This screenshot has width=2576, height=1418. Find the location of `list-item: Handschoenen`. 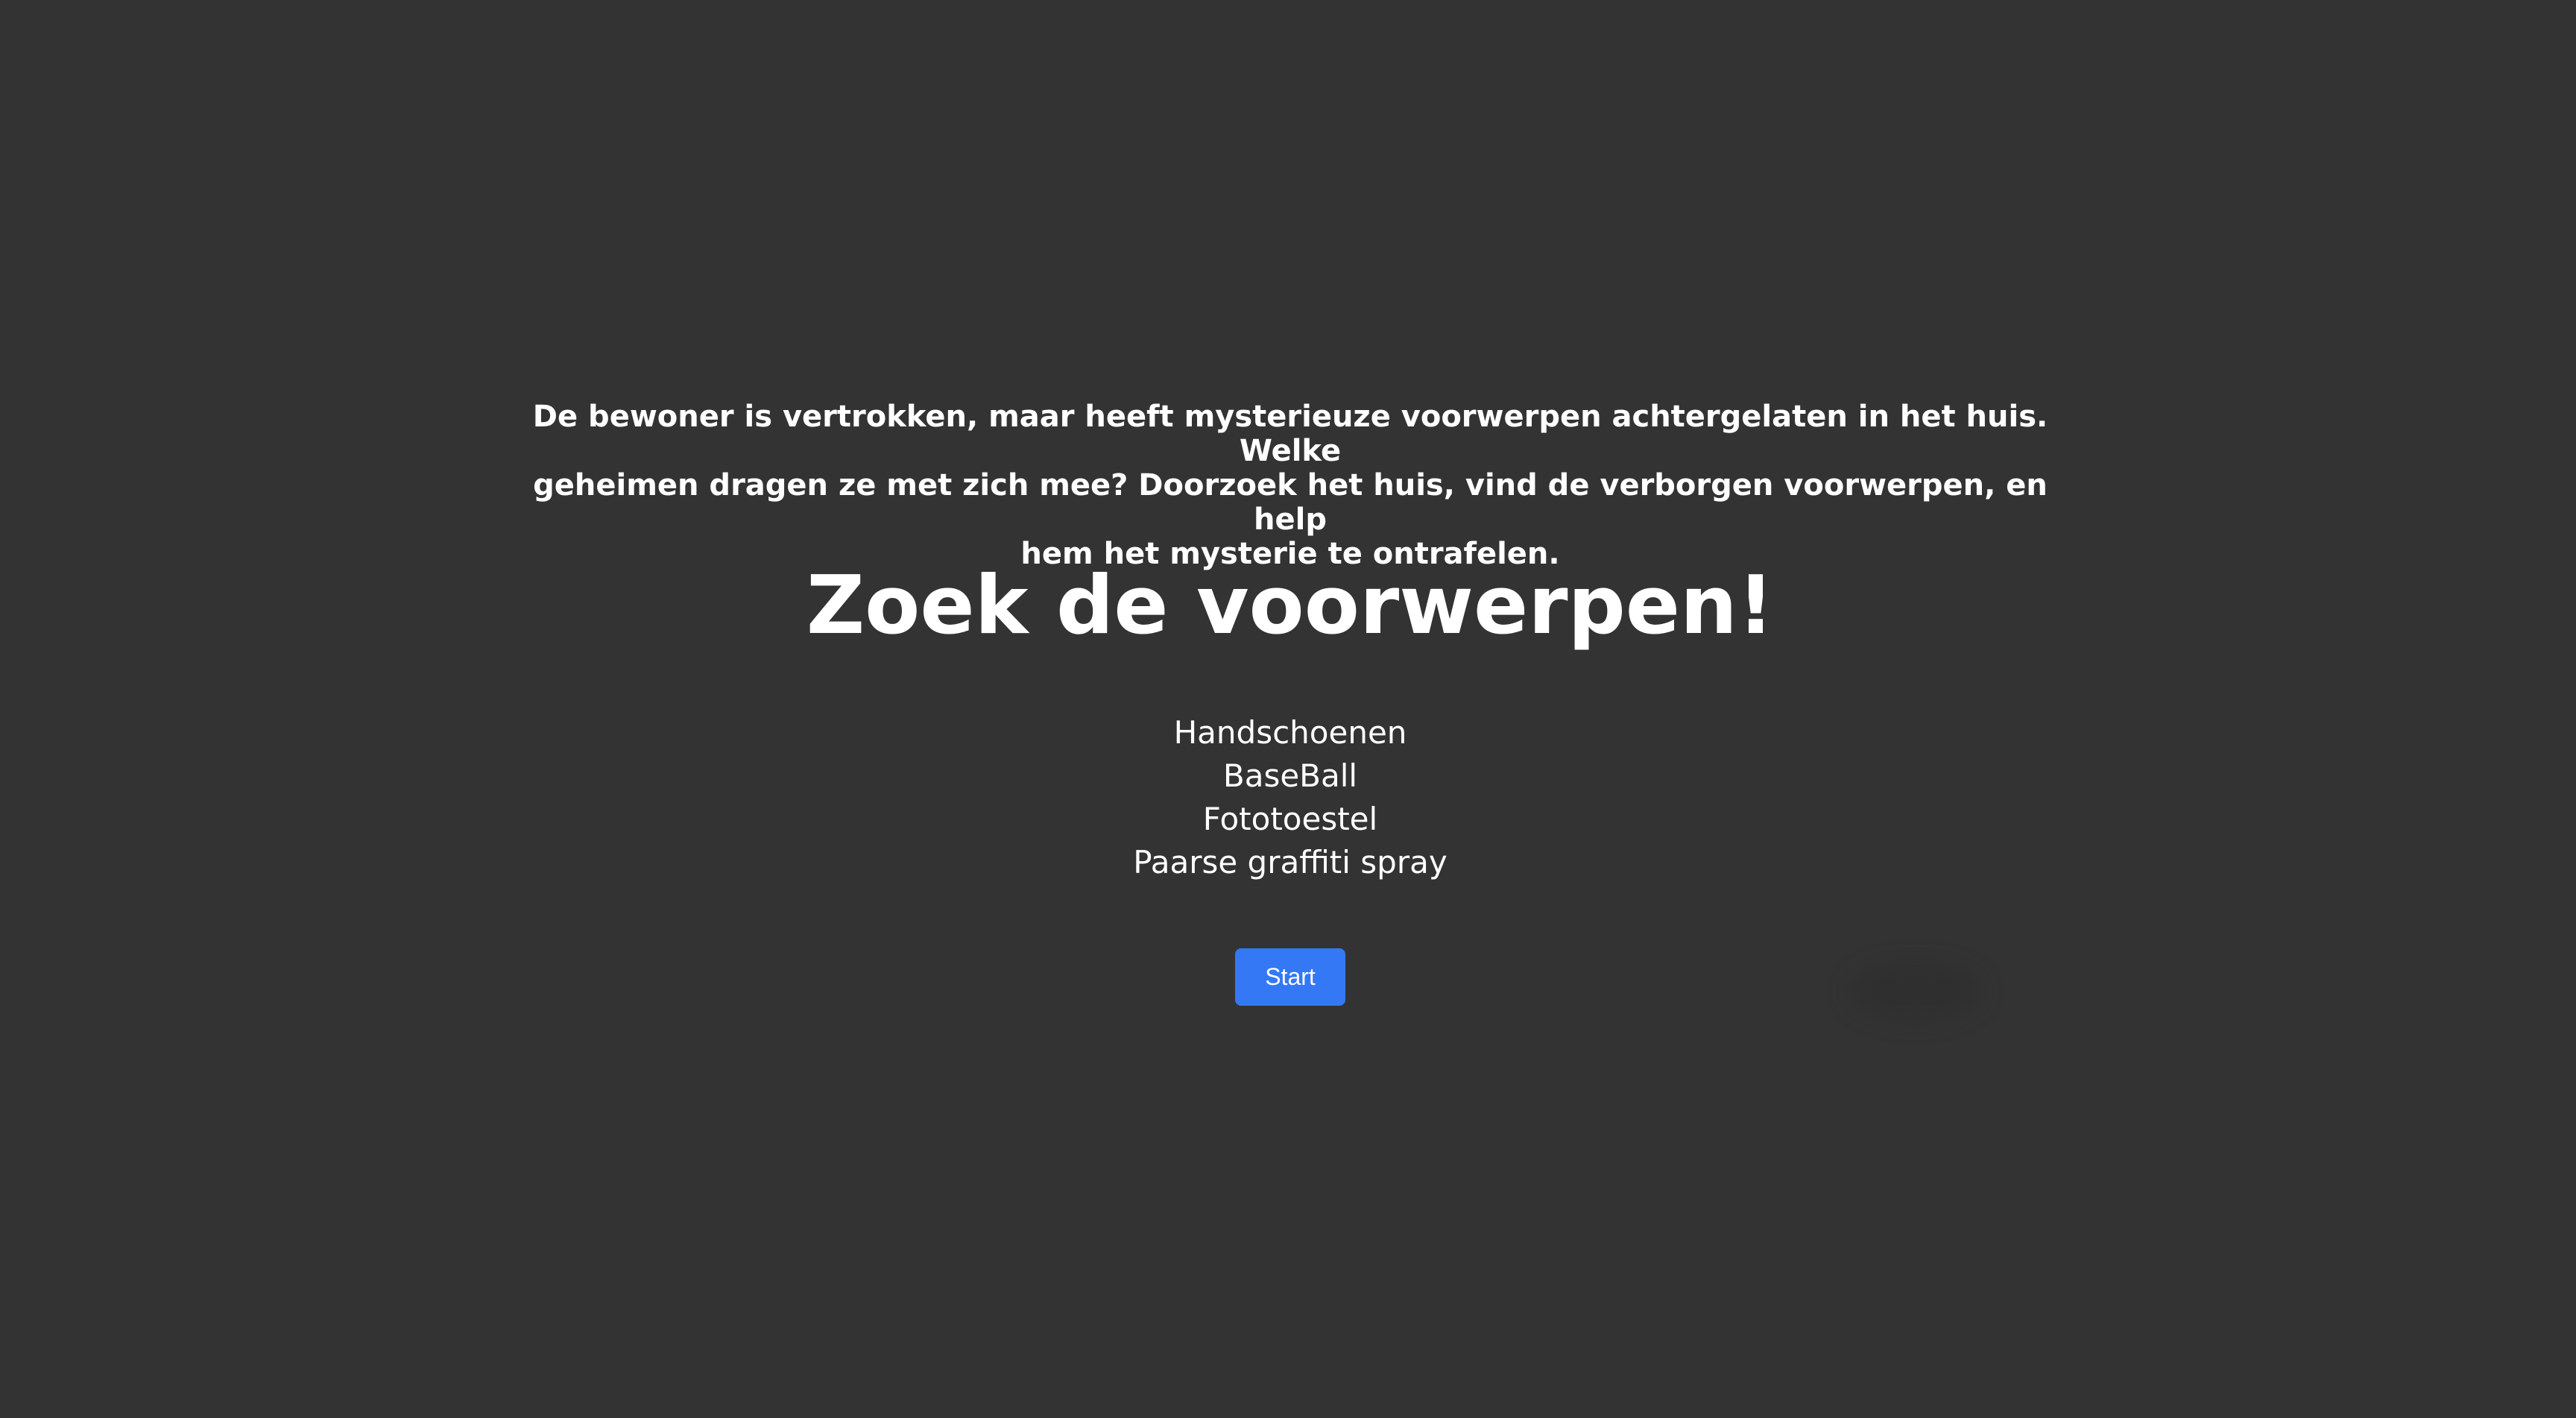

list-item: Handschoenen is located at coordinates (1290, 732).